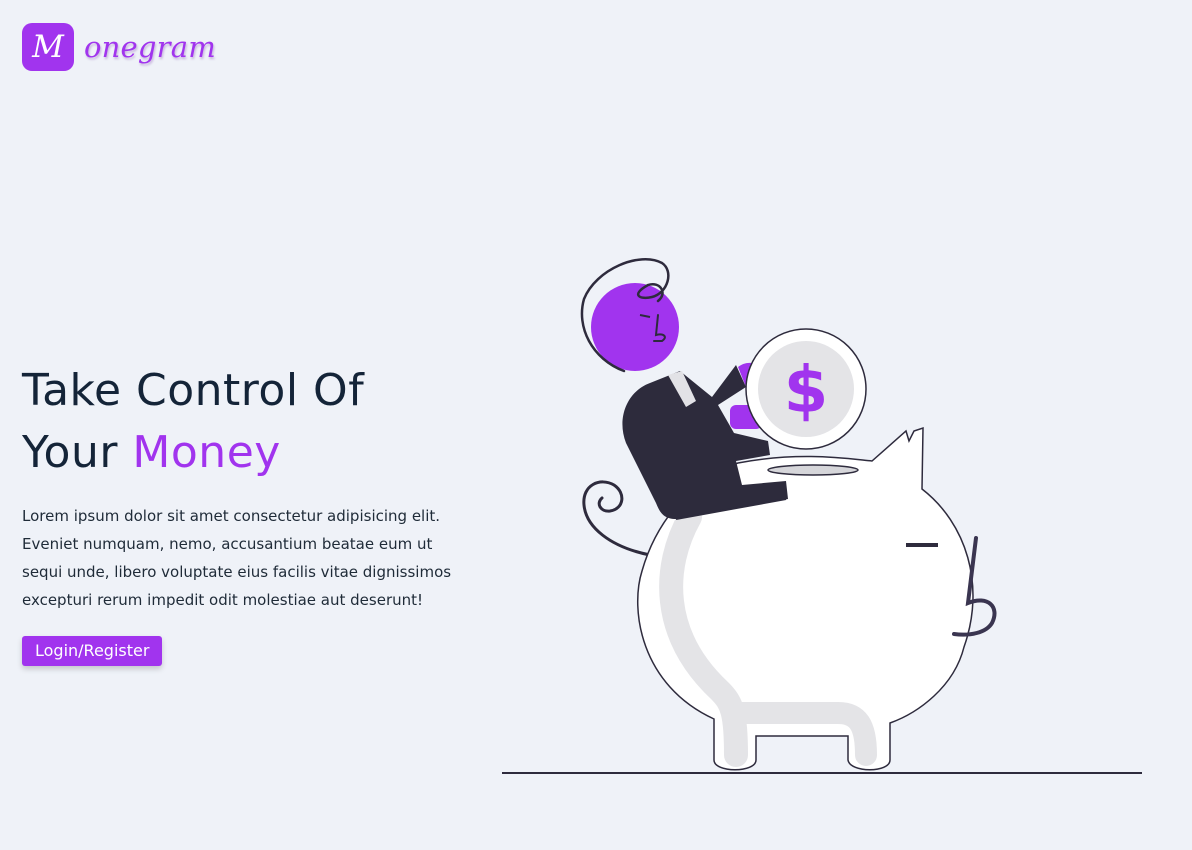 This screenshot has width=1192, height=850. What do you see at coordinates (193, 390) in the screenshot?
I see `hero-title-line1: Take Control Of` at bounding box center [193, 390].